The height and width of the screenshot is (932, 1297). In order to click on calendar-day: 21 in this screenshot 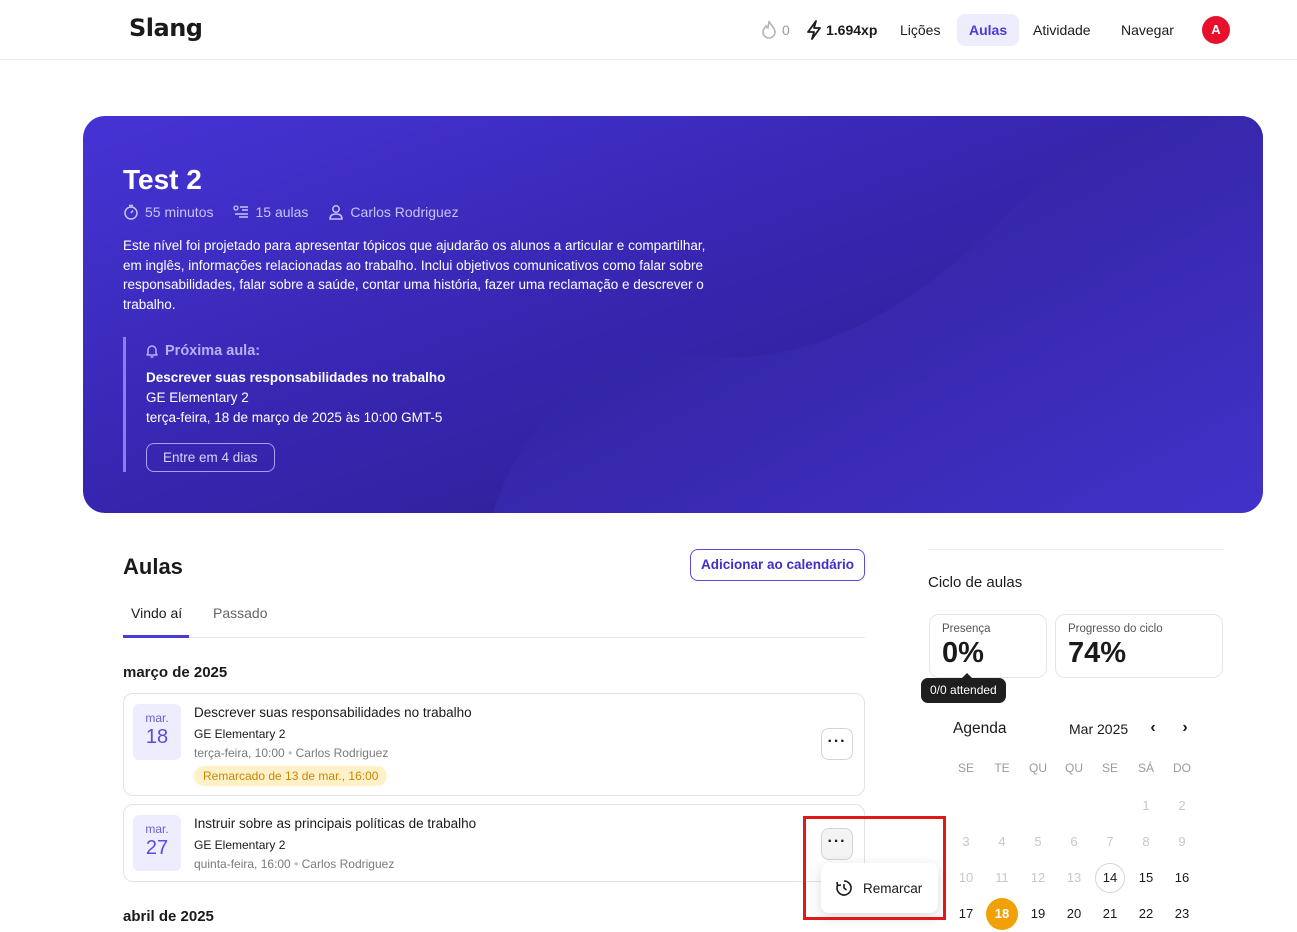, I will do `click(1110, 914)`.